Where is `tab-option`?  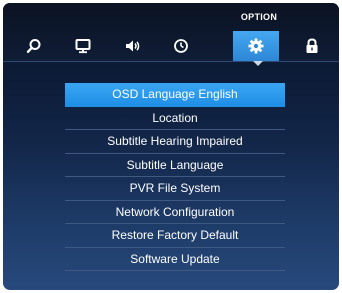 tab-option is located at coordinates (256, 46).